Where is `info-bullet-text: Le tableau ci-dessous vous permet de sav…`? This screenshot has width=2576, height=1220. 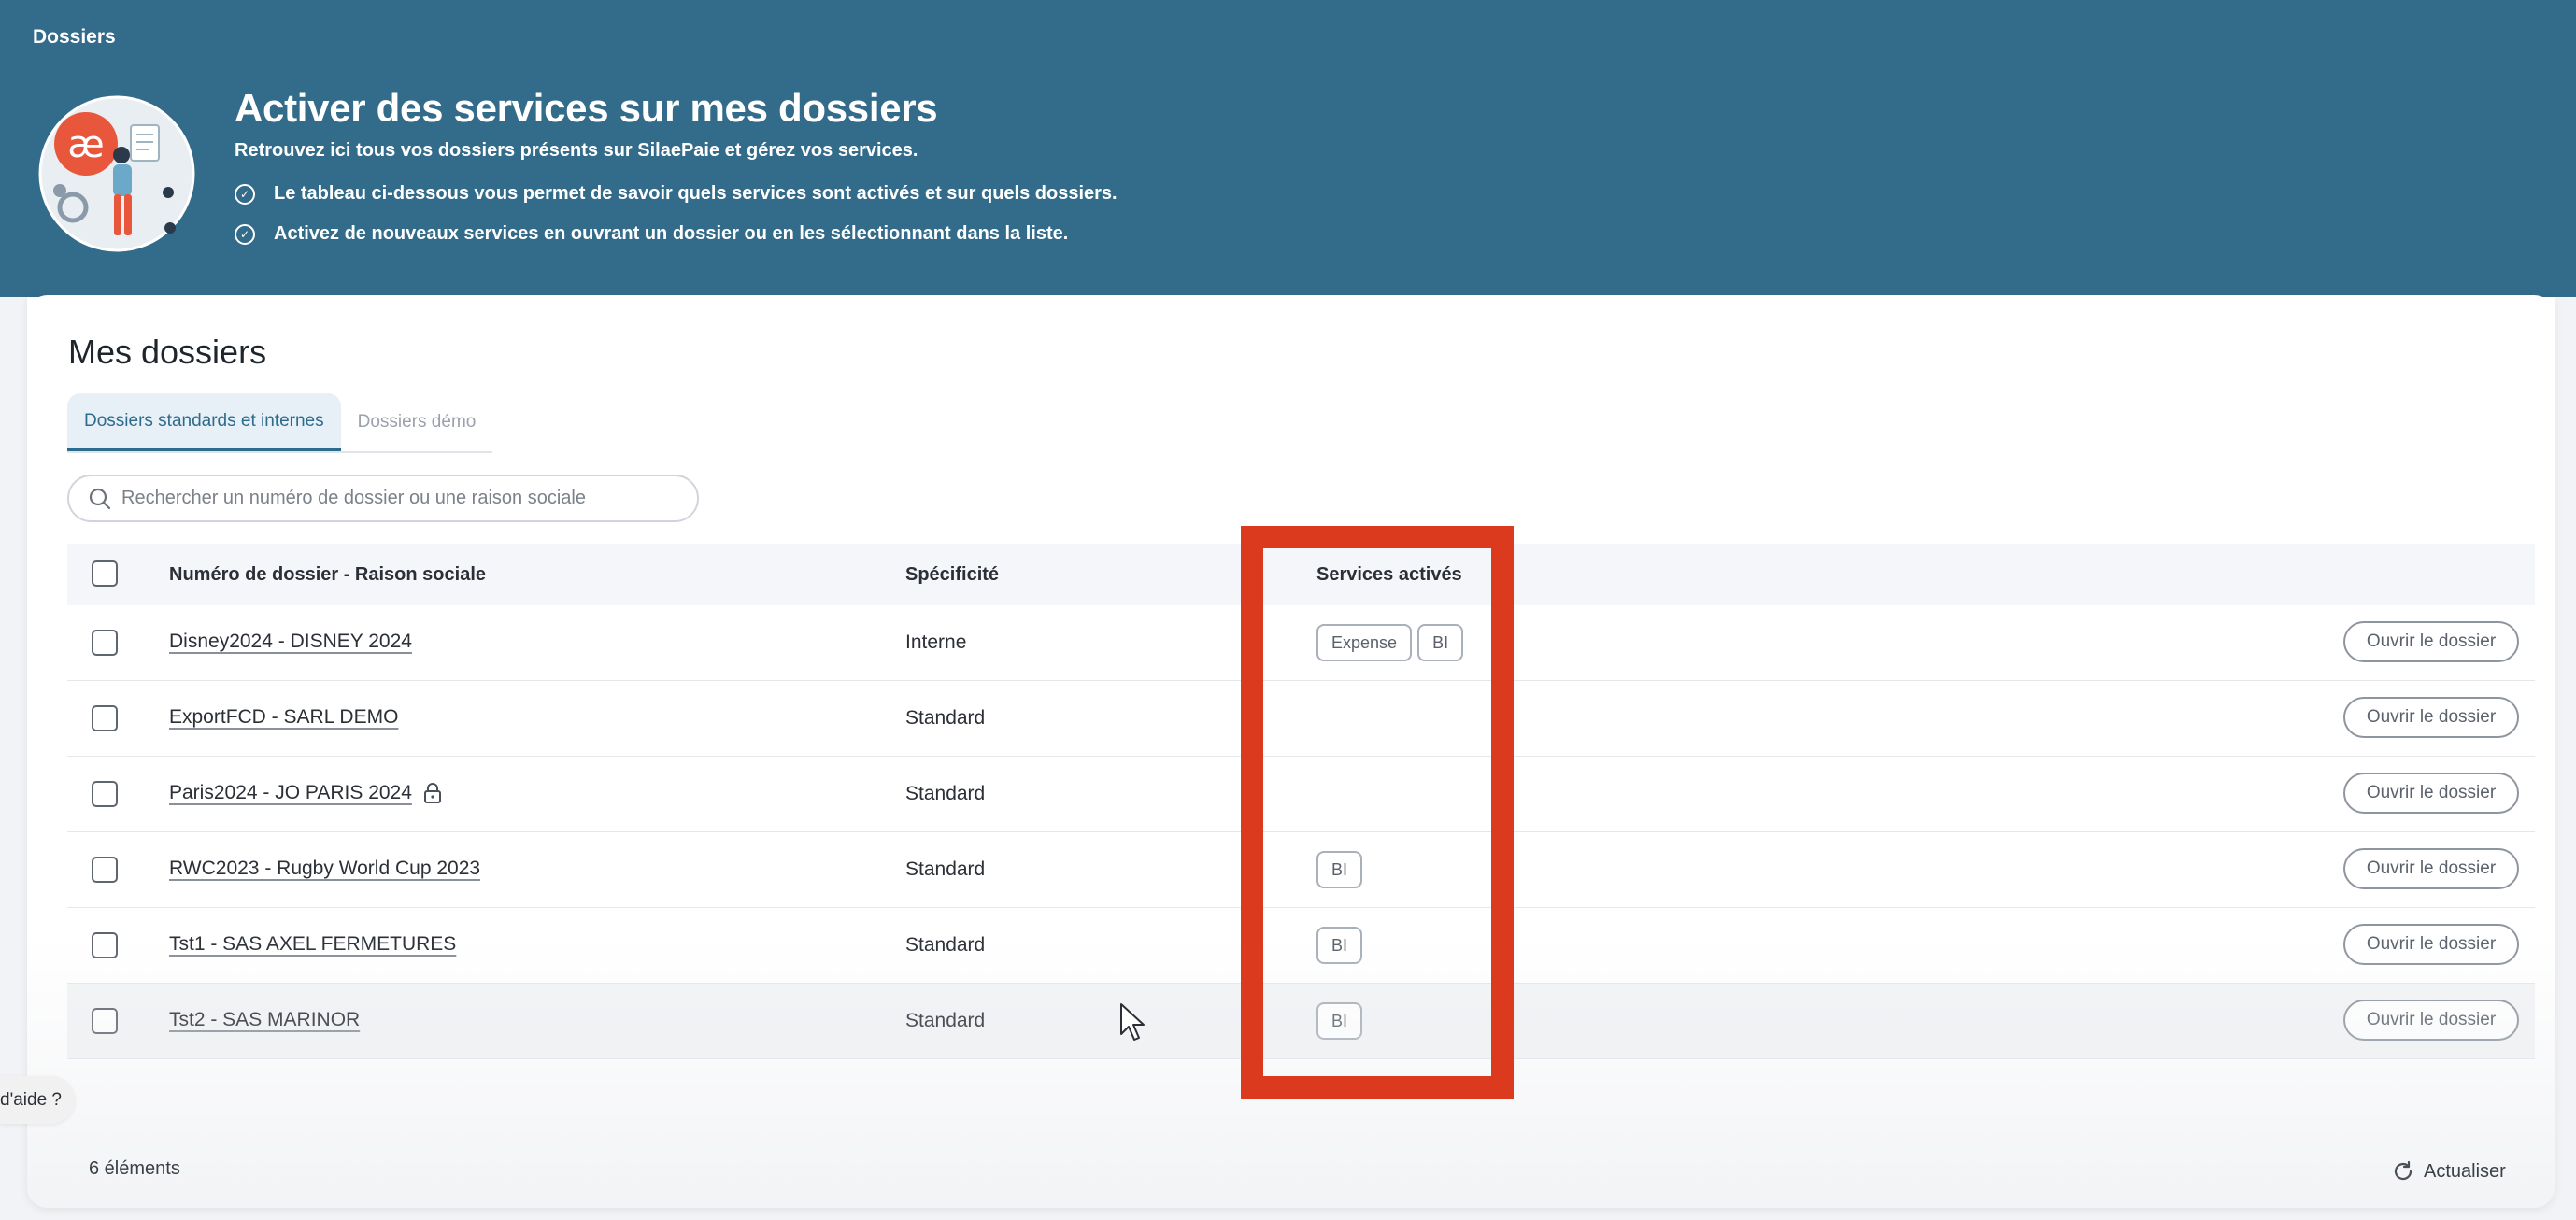
info-bullet-text: Le tableau ci-dessous vous permet de sav… is located at coordinates (696, 193).